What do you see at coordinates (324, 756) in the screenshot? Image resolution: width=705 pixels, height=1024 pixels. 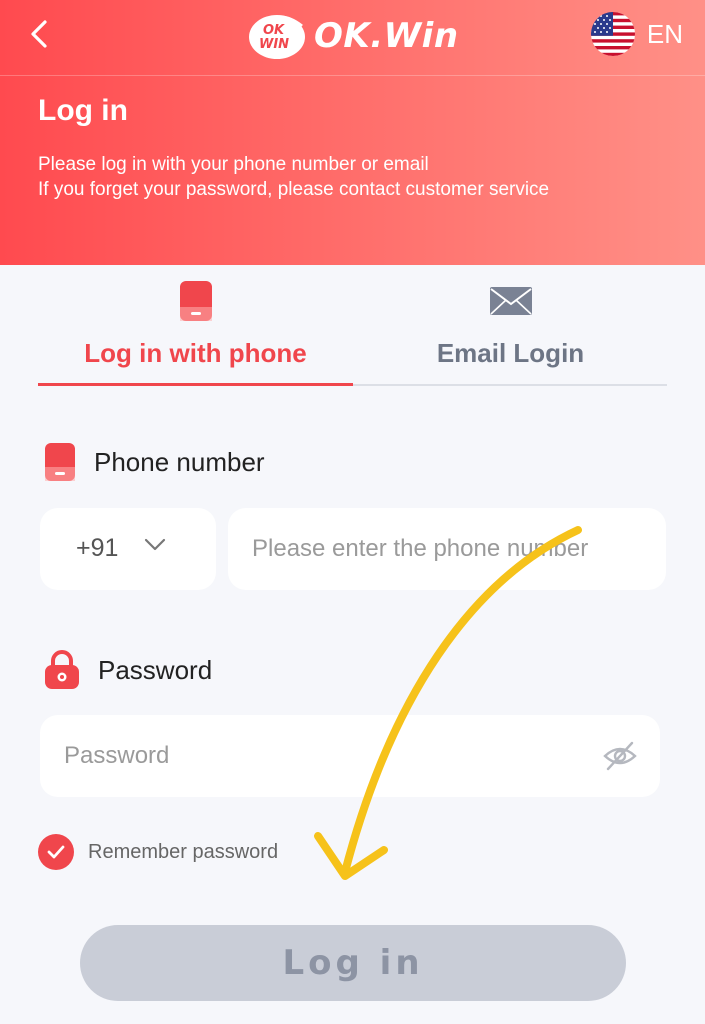 I see `password-input` at bounding box center [324, 756].